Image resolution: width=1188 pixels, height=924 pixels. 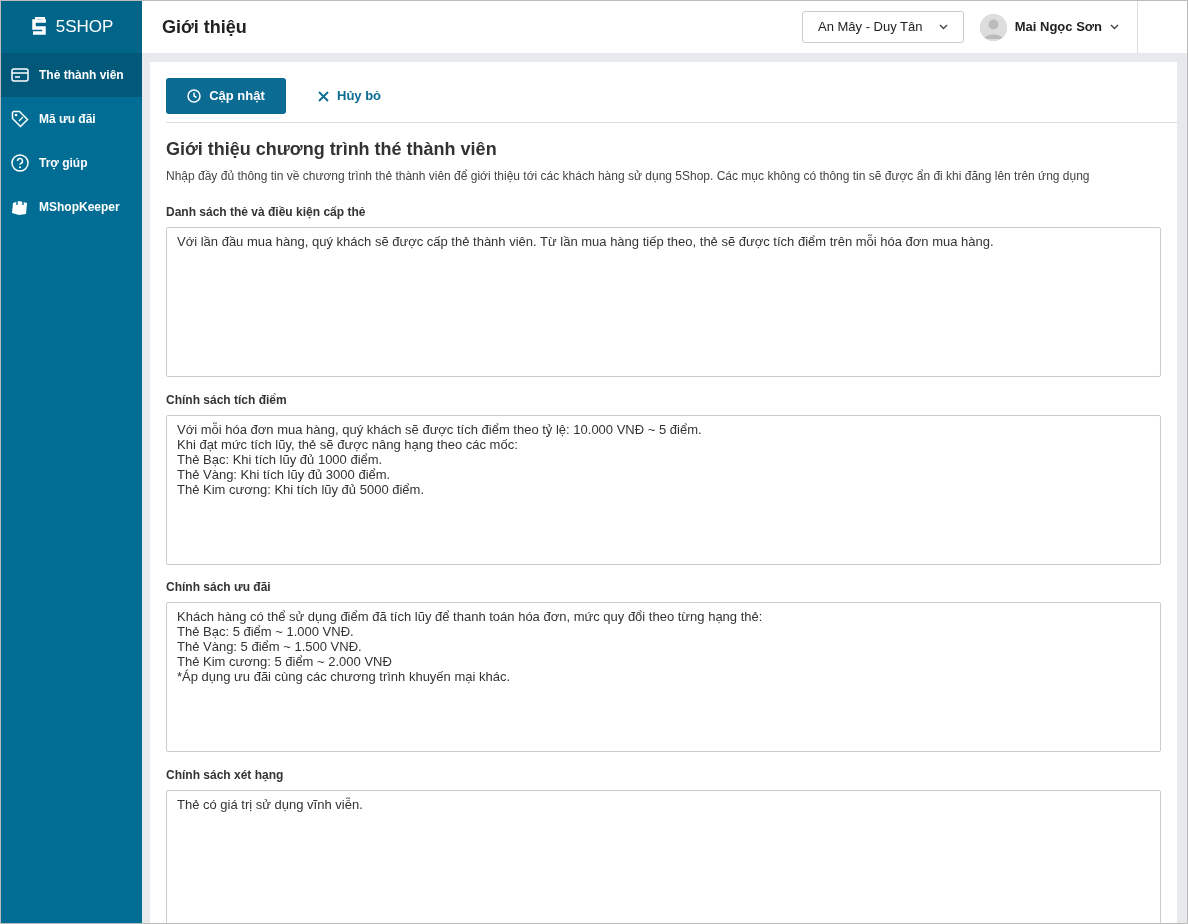 What do you see at coordinates (204, 27) in the screenshot?
I see `page-title: Giới thiệu` at bounding box center [204, 27].